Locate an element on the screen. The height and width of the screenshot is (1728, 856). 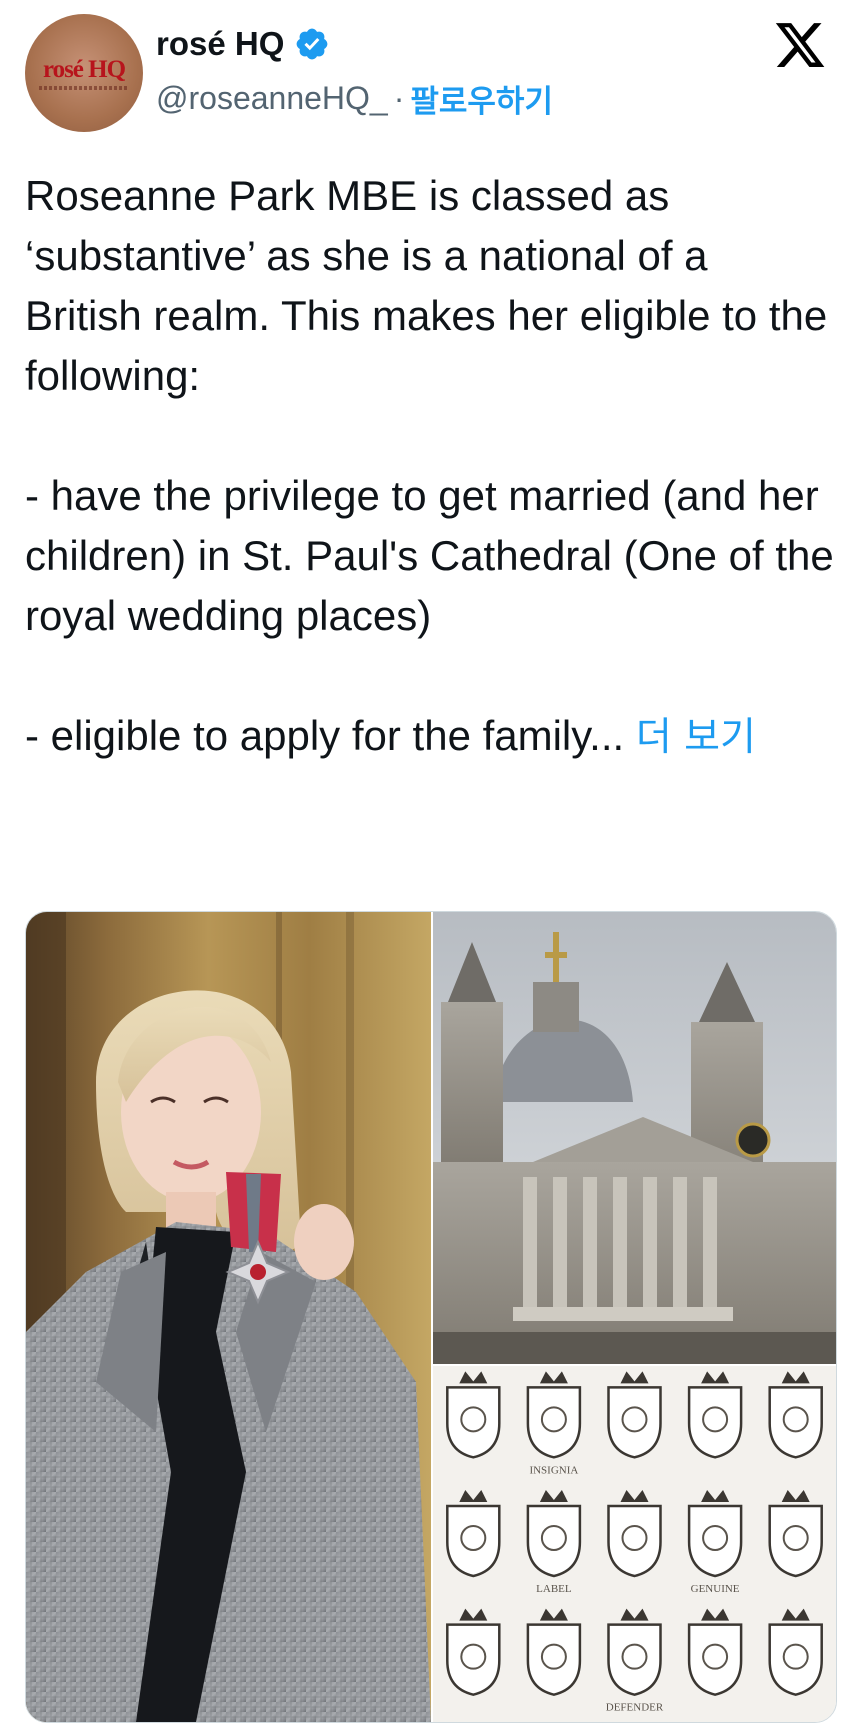
show-more-link: 더 보기 is located at coordinates (696, 737).